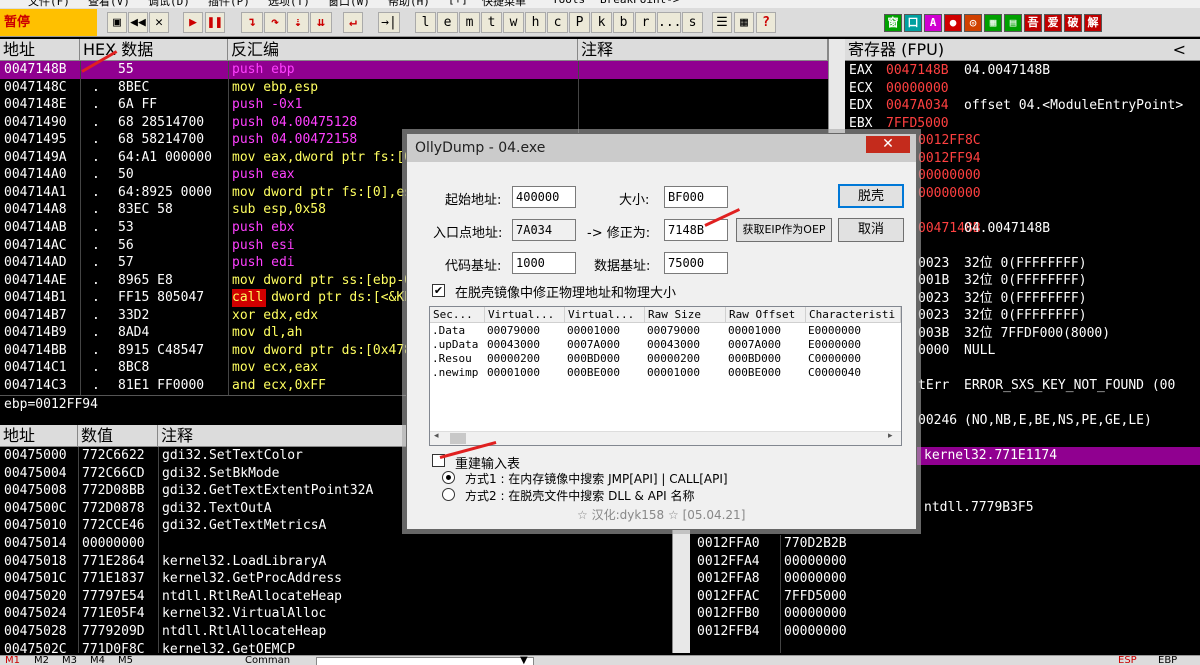  I want to click on disasm-address: 0047148C, so click(35, 88).